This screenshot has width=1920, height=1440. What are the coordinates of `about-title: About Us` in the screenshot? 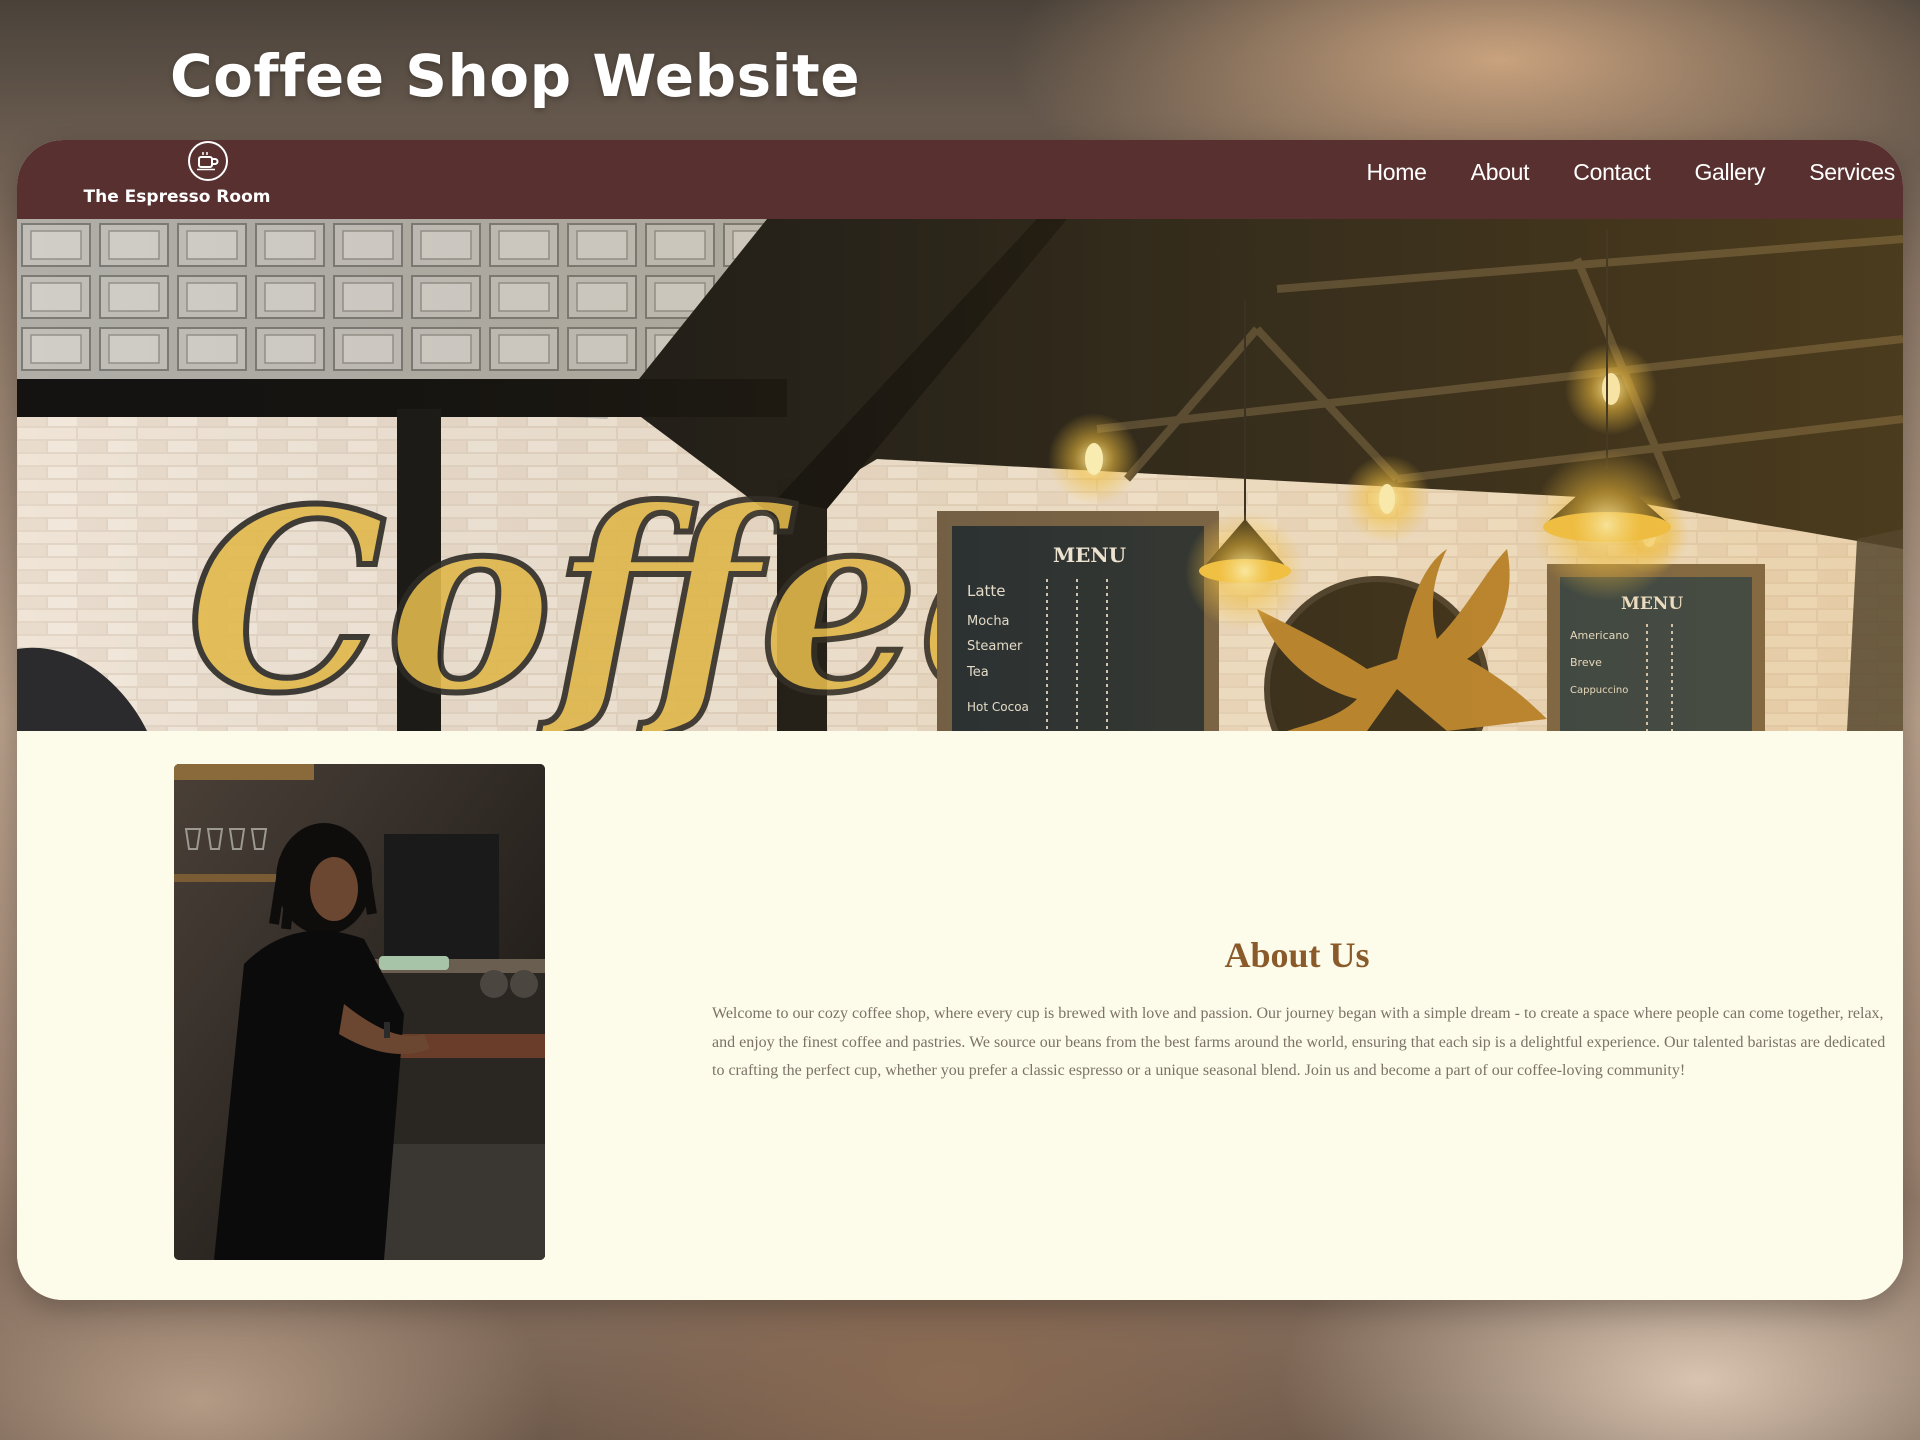 It's located at (1297, 955).